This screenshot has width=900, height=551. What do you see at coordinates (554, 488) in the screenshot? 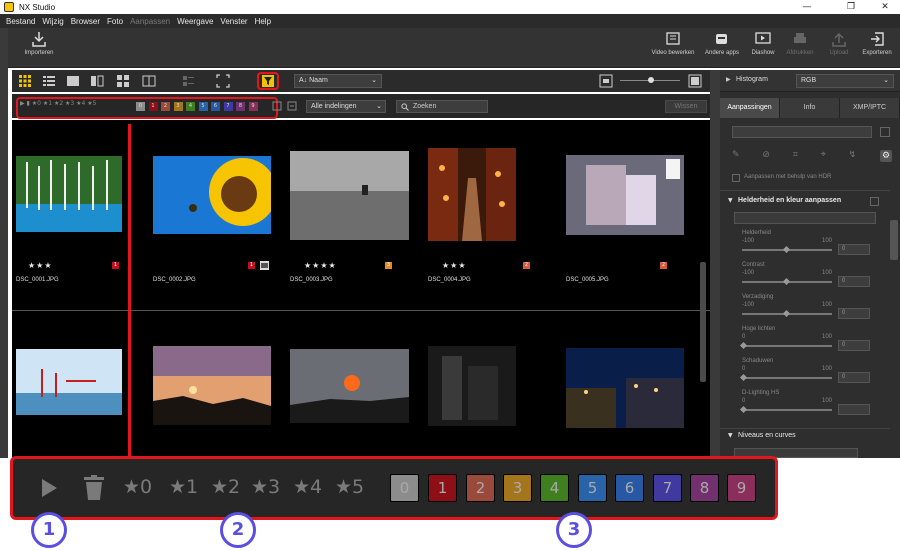
I see `color-label-filter-4: 4` at bounding box center [554, 488].